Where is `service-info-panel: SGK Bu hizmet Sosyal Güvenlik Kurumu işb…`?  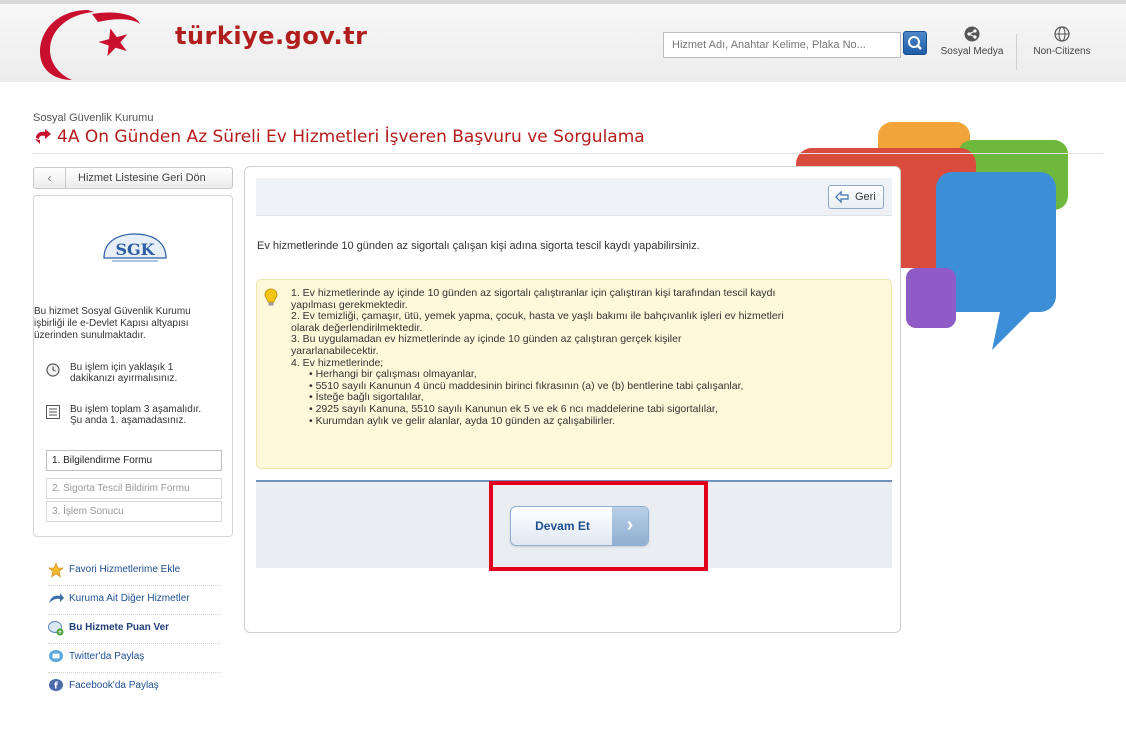
service-info-panel: SGK Bu hizmet Sosyal Güvenlik Kurumu işb… is located at coordinates (133, 366).